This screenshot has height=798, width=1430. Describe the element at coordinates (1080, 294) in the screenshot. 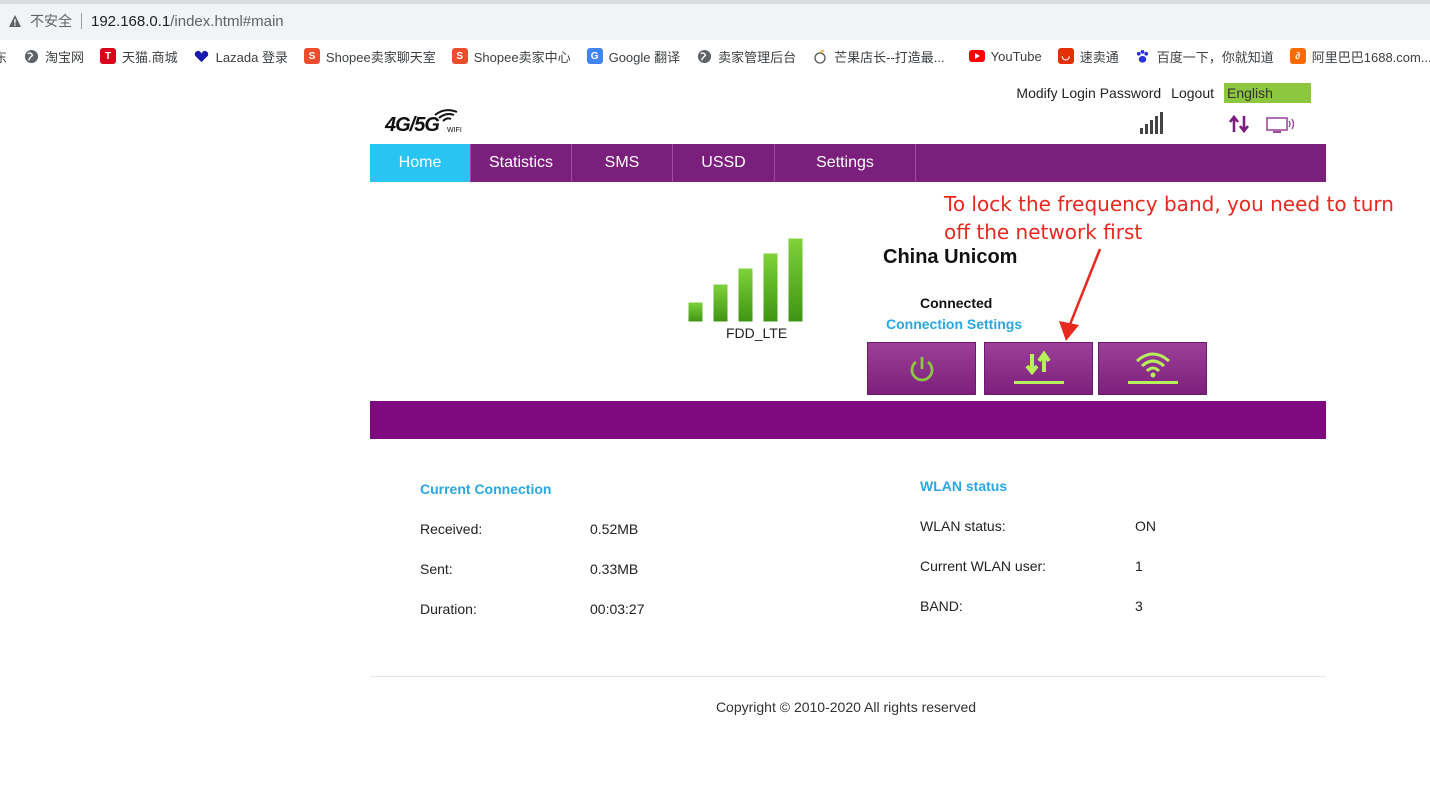

I see `annotation-arrow` at that location.